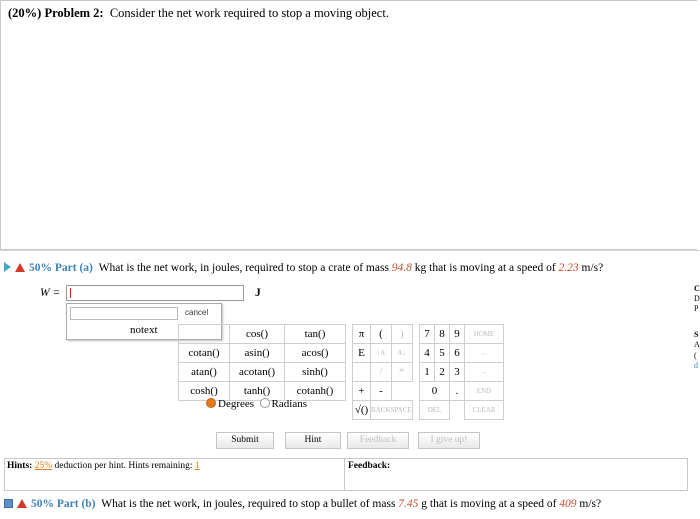 Image resolution: width=700 pixels, height=519 pixels. What do you see at coordinates (124, 313) in the screenshot?
I see `dropdown-input` at bounding box center [124, 313].